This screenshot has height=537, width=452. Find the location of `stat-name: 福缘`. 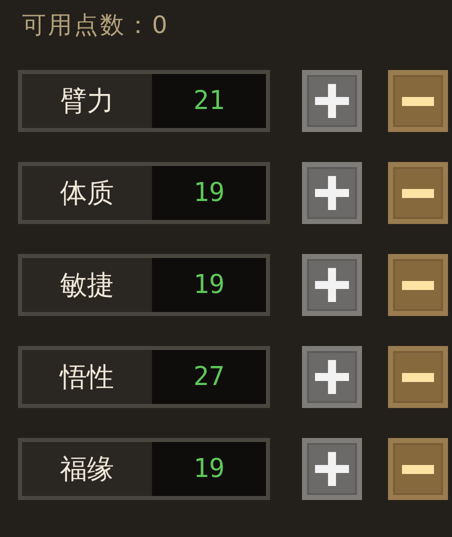

stat-name: 福缘 is located at coordinates (87, 470).